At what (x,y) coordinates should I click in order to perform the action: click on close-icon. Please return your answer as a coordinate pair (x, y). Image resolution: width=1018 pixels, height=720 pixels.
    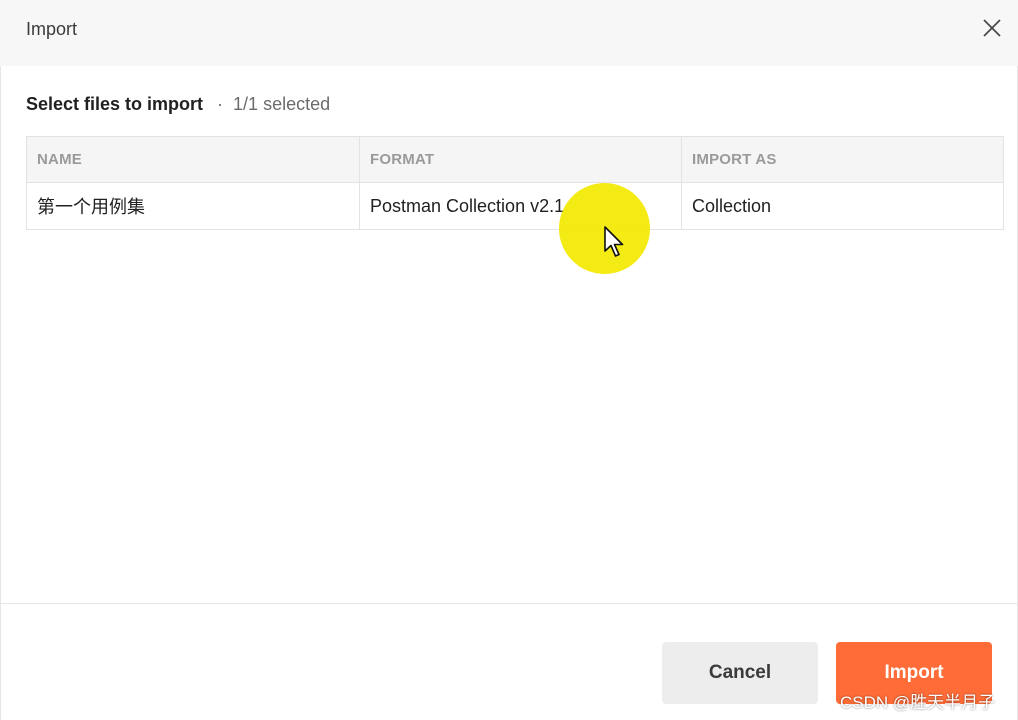
    Looking at the image, I should click on (992, 30).